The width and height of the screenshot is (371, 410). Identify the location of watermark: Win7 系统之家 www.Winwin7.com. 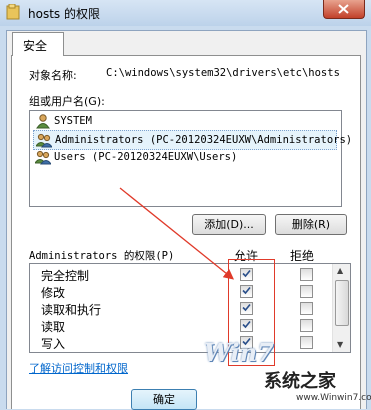
(287, 372).